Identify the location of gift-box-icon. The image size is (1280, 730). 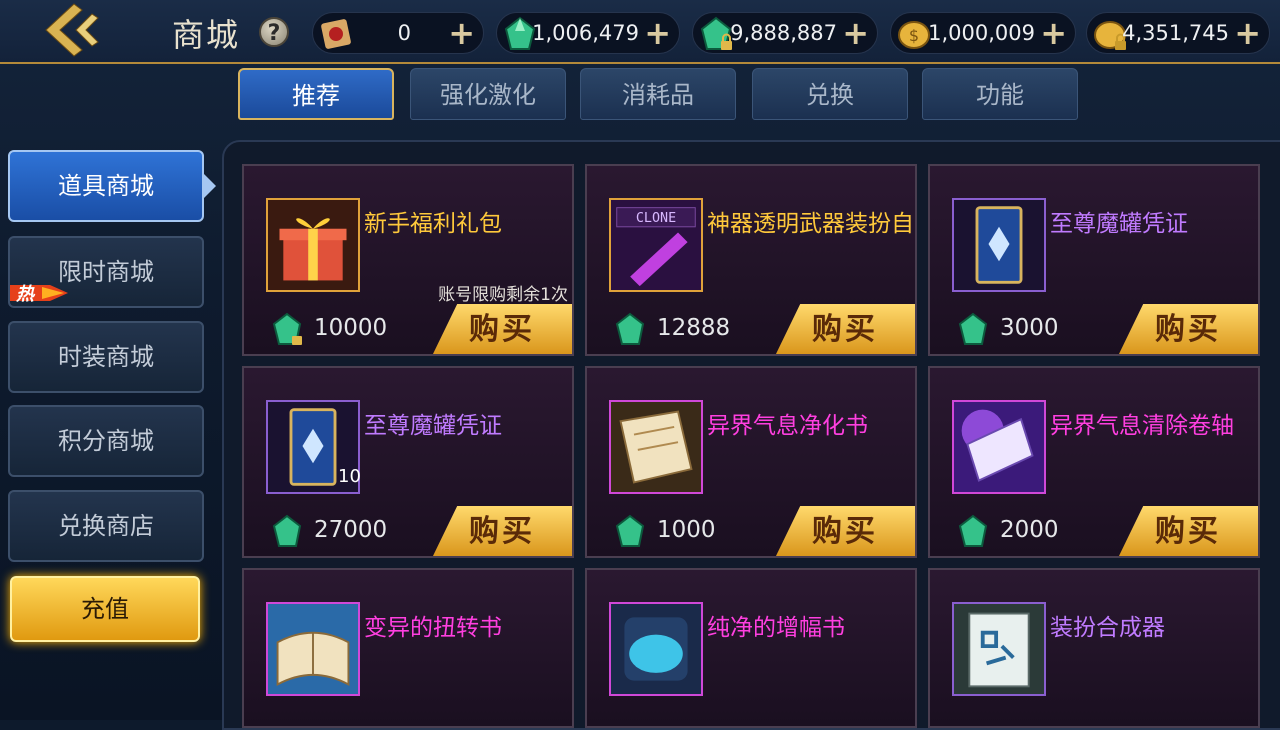
(313, 245).